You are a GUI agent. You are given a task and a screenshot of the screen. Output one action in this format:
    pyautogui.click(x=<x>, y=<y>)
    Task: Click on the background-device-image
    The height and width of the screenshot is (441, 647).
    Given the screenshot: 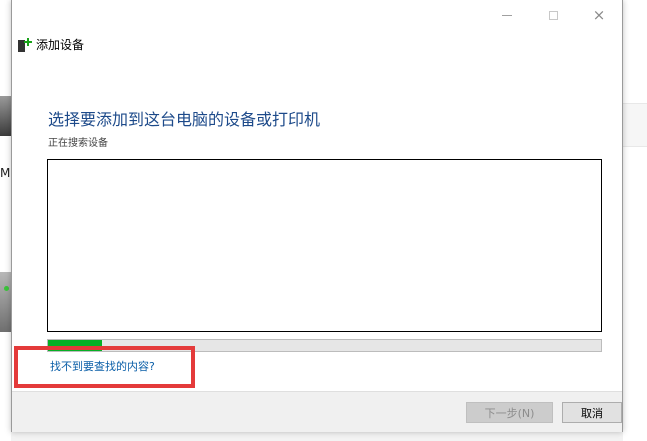 What is the action you would take?
    pyautogui.click(x=5, y=116)
    